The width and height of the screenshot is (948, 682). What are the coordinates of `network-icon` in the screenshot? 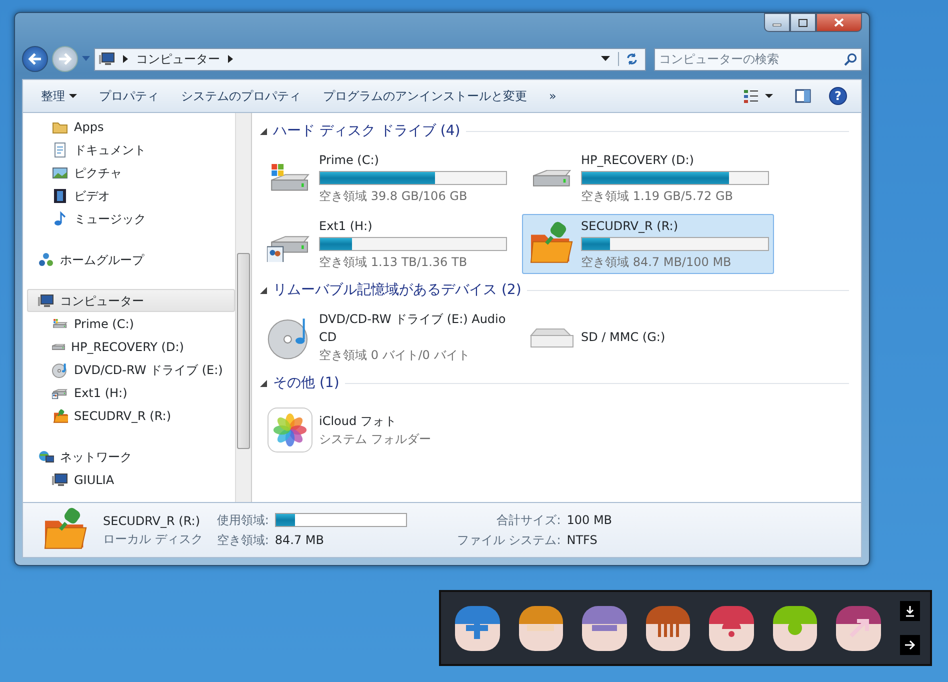 It's located at (46, 456).